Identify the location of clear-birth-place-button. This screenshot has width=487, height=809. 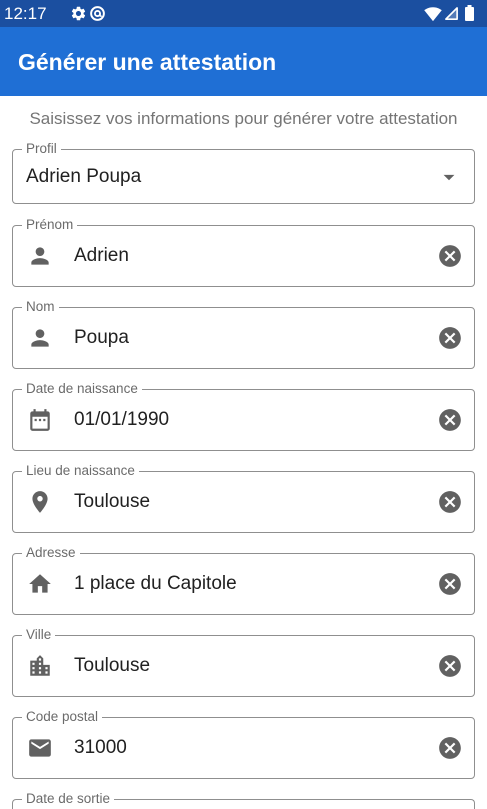
(450, 502).